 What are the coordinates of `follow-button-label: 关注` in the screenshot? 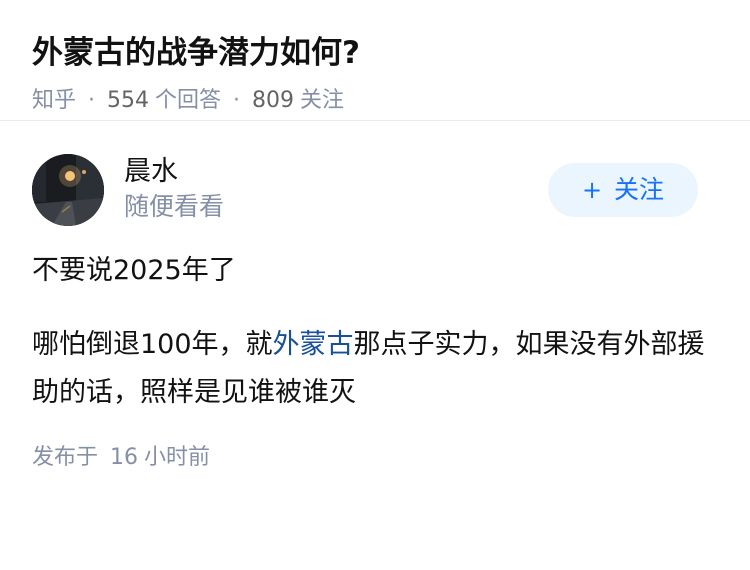 It's located at (639, 189).